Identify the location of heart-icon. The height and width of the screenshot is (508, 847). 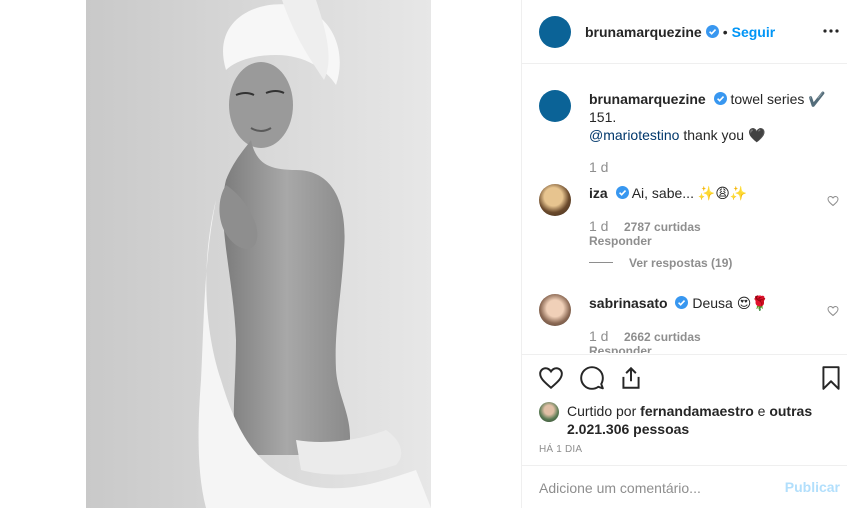
(551, 378).